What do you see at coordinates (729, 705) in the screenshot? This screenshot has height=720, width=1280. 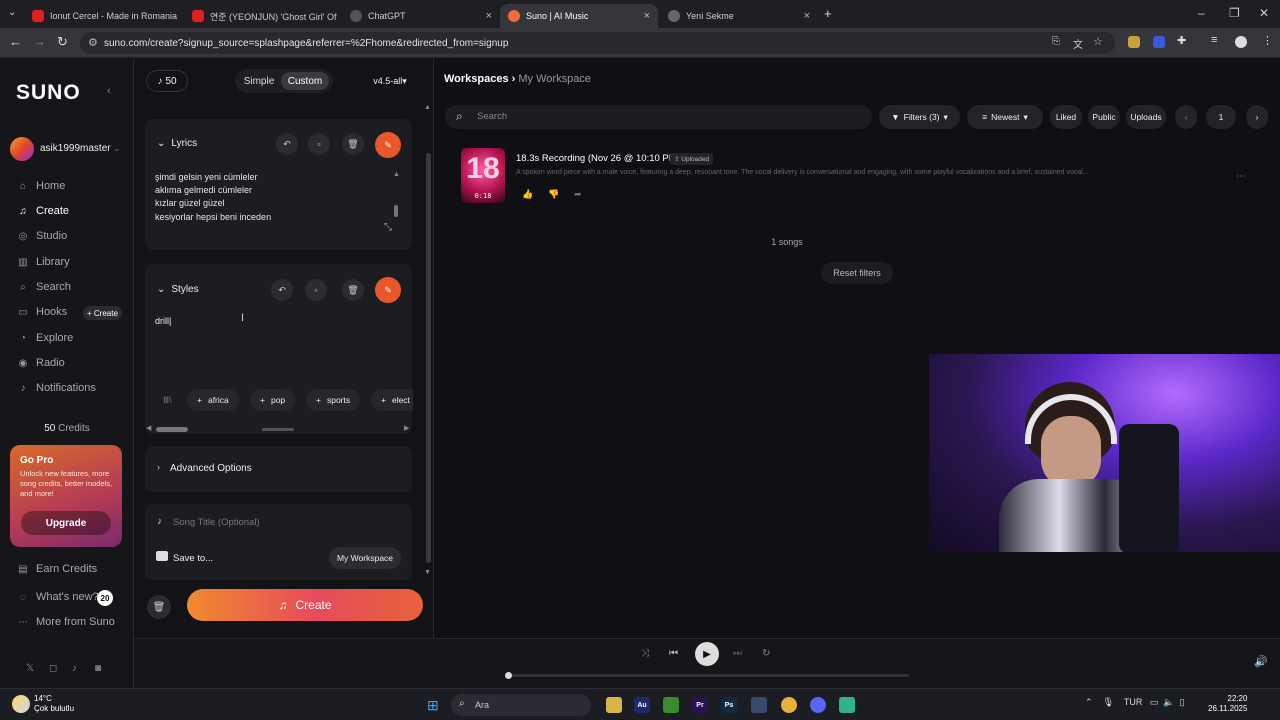 I see `photoshop-icon: Ps` at bounding box center [729, 705].